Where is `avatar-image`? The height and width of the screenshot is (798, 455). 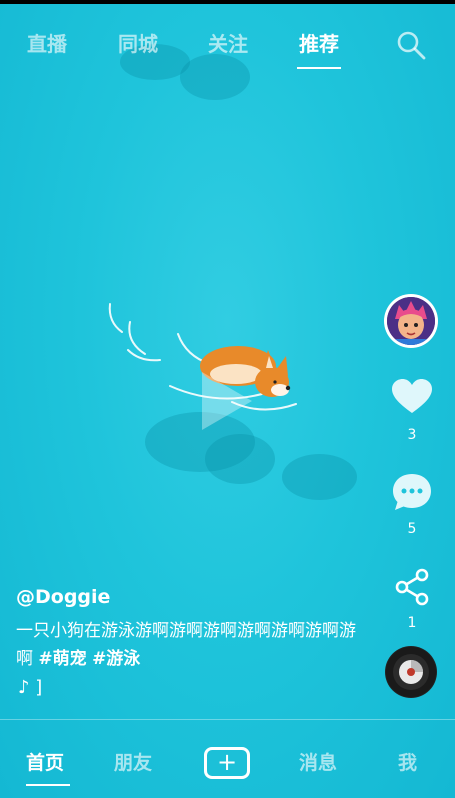
avatar-image is located at coordinates (411, 321).